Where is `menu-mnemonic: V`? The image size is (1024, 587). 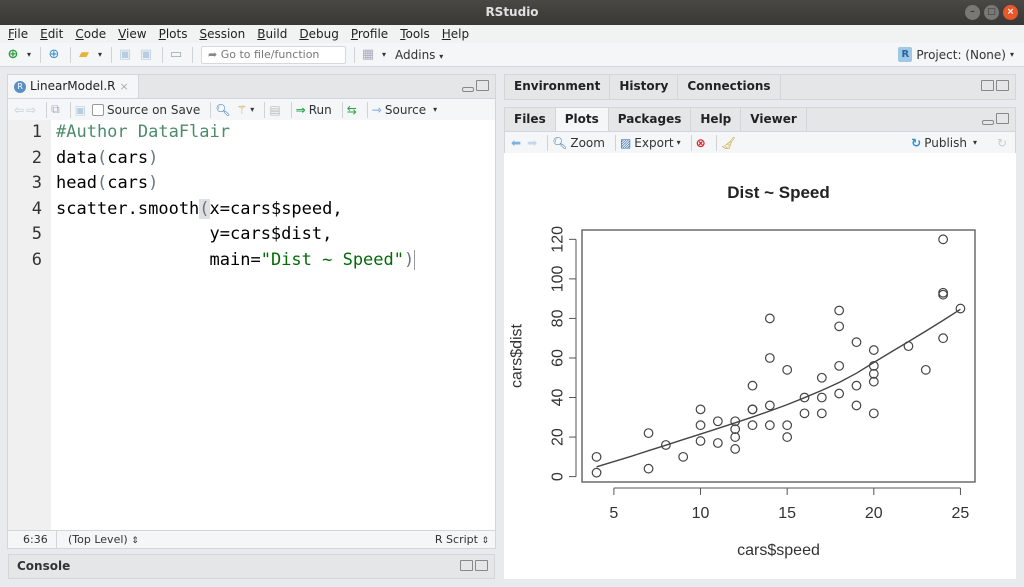
menu-mnemonic: V is located at coordinates (122, 34).